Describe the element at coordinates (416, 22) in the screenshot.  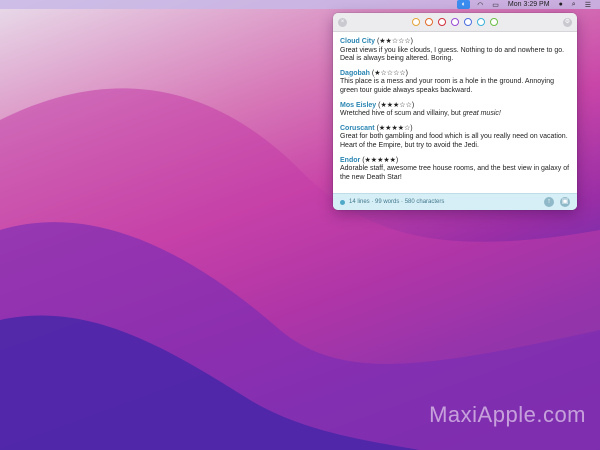
I see `swatch-orange` at that location.